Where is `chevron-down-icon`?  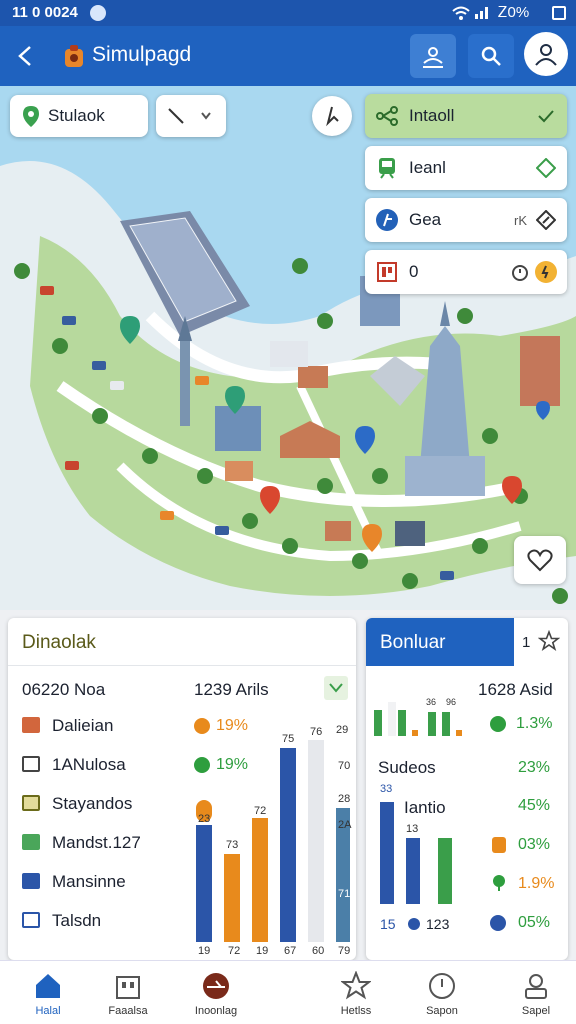 chevron-down-icon is located at coordinates (206, 116).